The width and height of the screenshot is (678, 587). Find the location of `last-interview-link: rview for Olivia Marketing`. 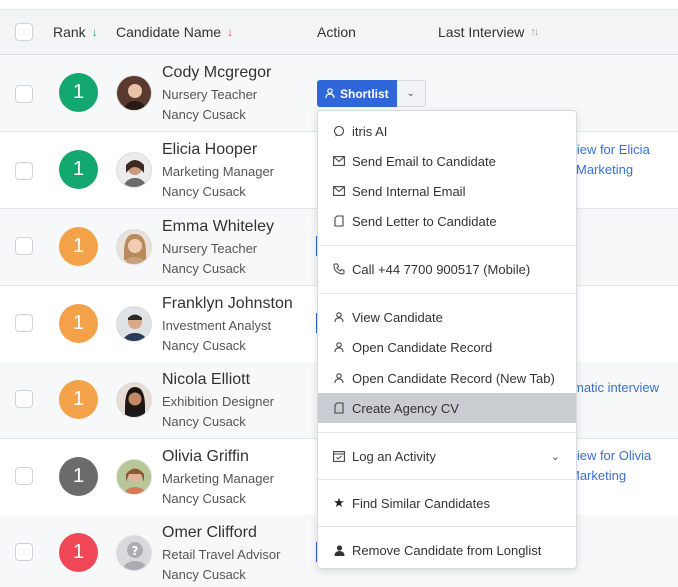

last-interview-link: rview for Olivia Marketing is located at coordinates (608, 466).